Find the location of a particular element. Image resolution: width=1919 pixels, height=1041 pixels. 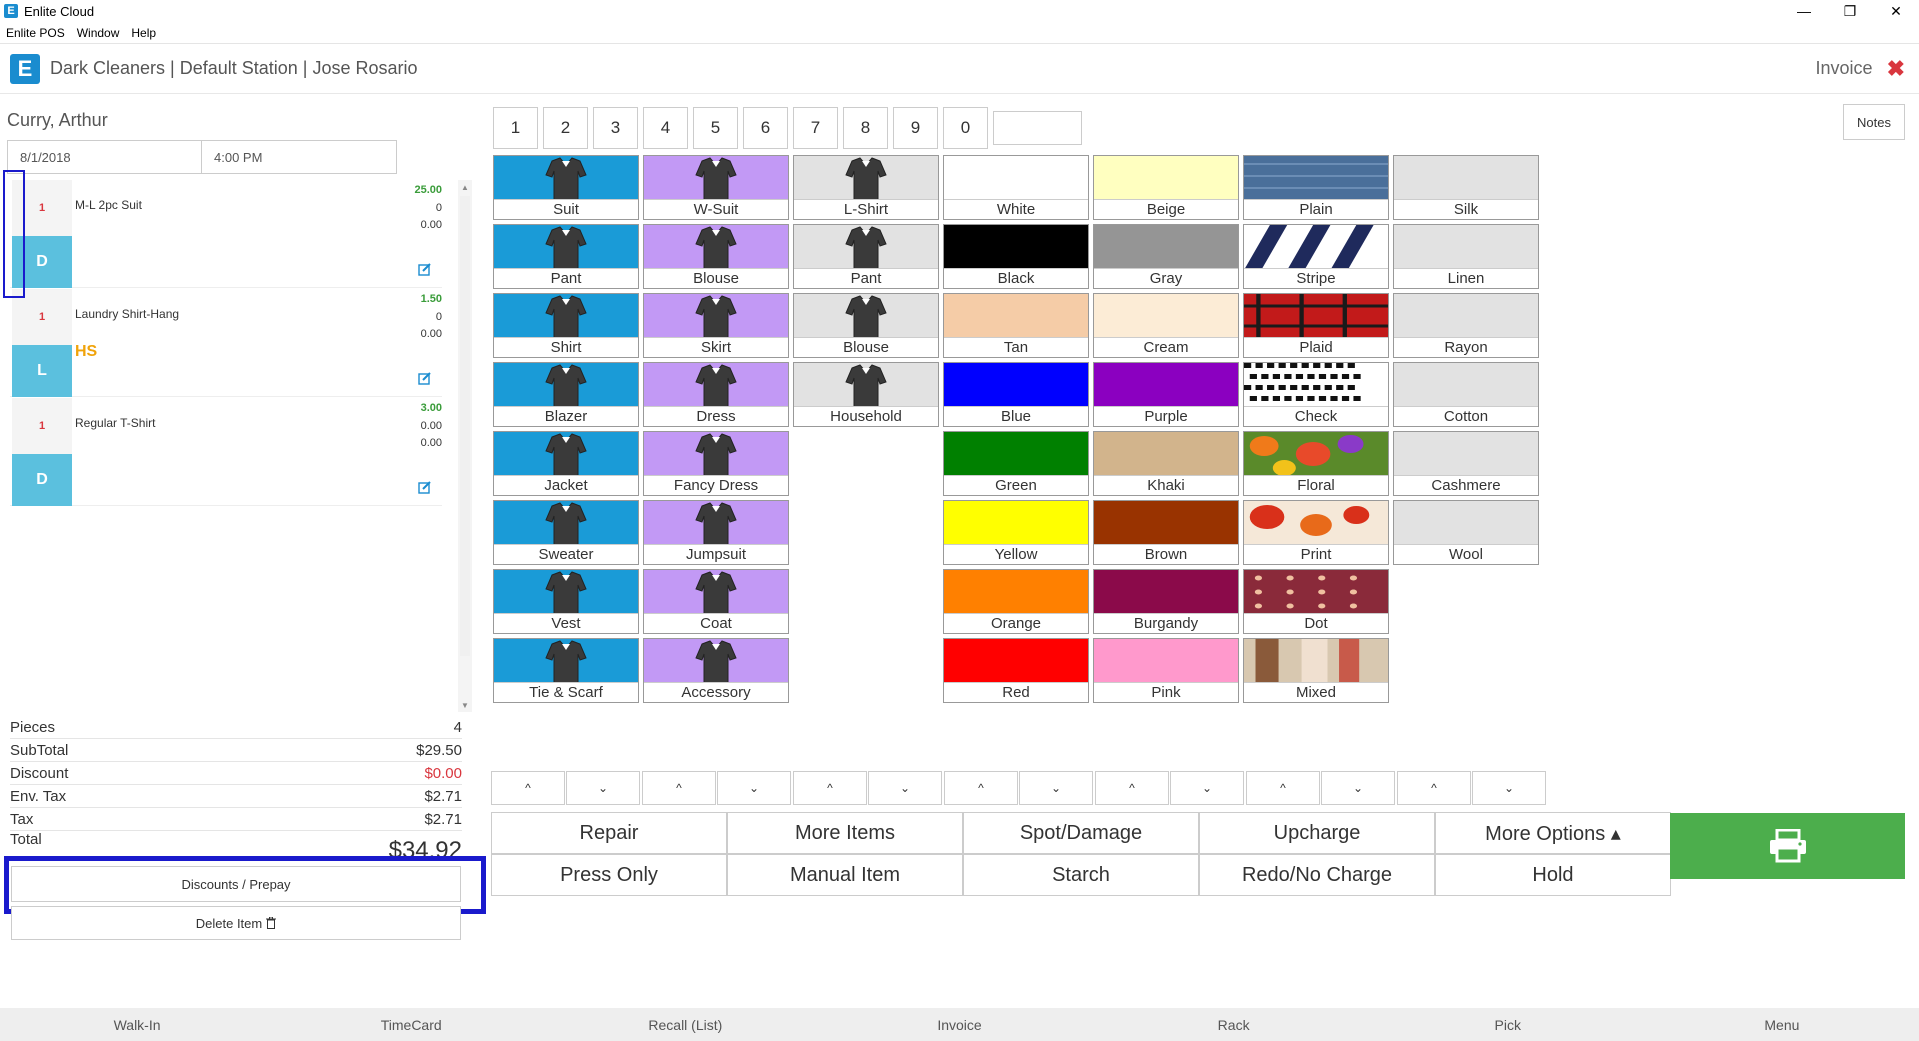

garment-tile-jumpsuit: Jumpsuit is located at coordinates (716, 532).